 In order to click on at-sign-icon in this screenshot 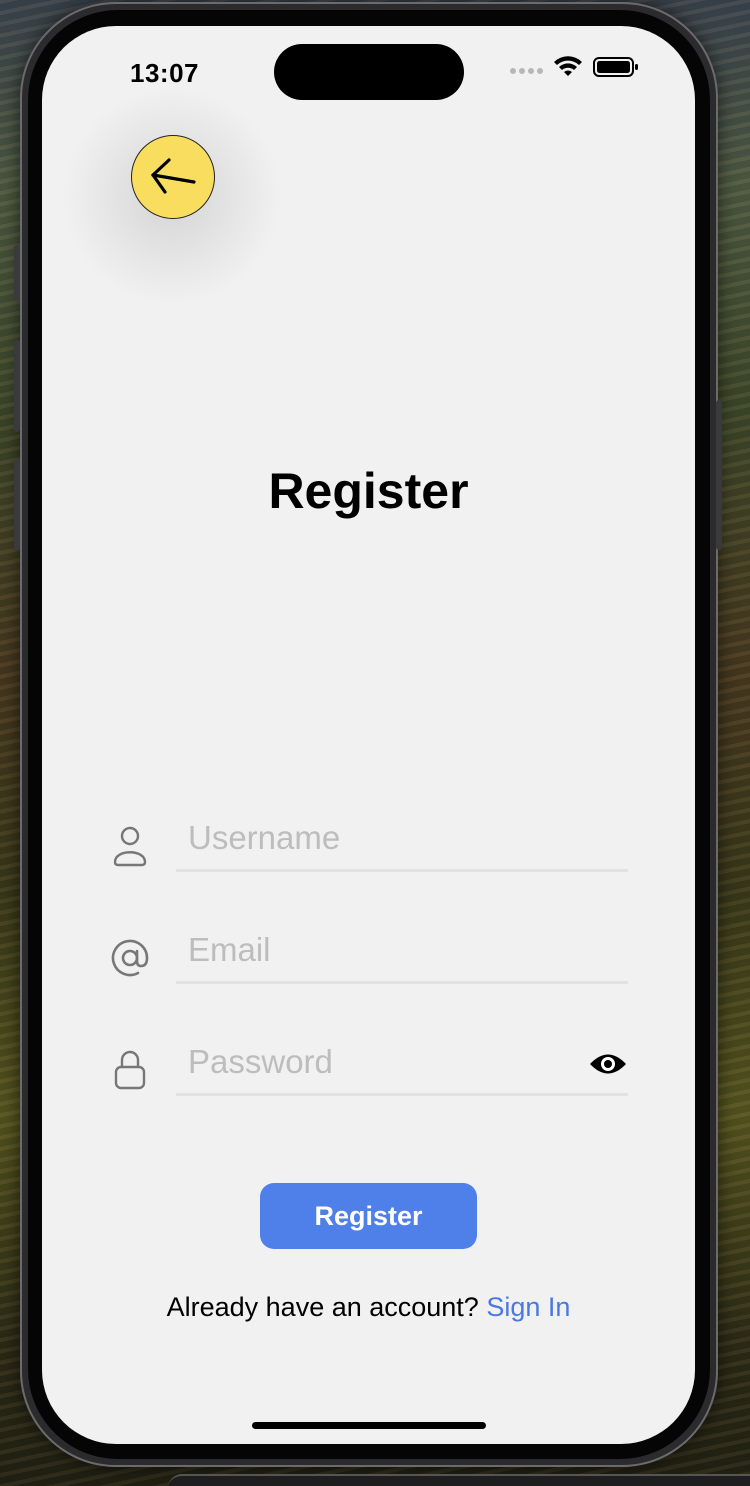, I will do `click(130, 958)`.